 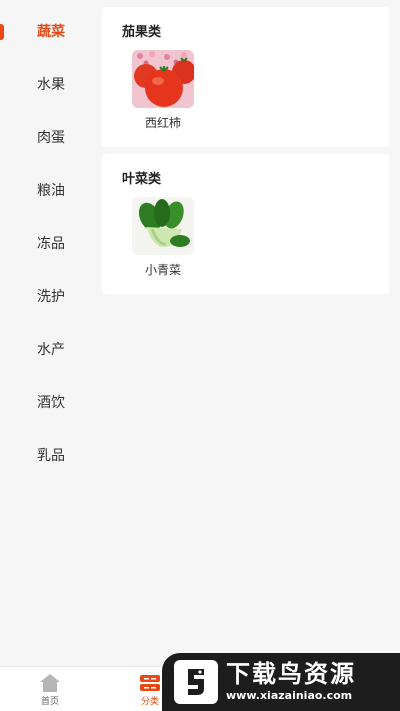 I want to click on watermark-text: 下载鸟资源 www.xiazainiao.com, so click(x=291, y=682).